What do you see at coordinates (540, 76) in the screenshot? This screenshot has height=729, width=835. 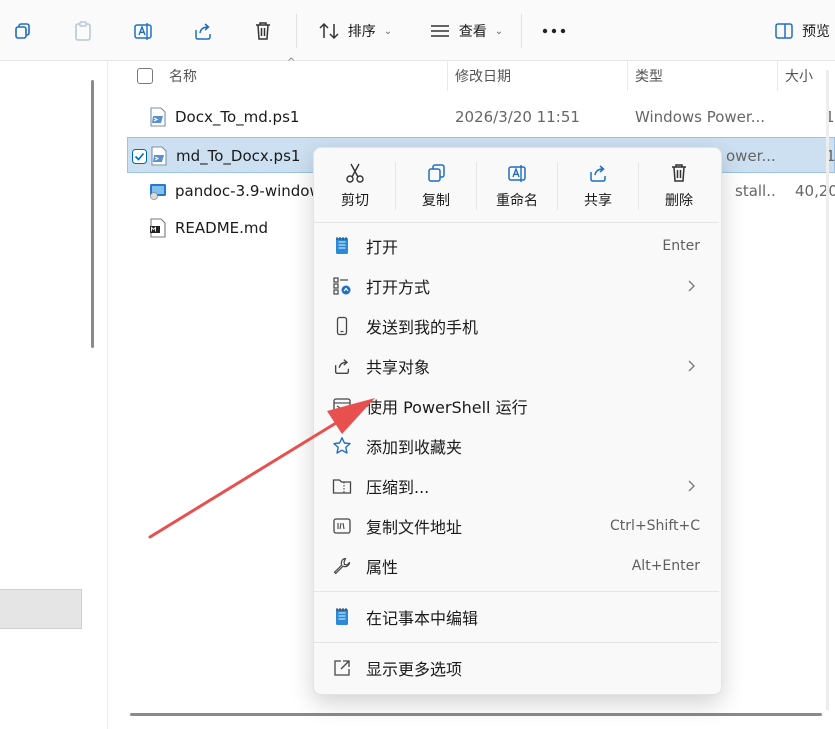 I see `column-header-modified: 修改日期` at bounding box center [540, 76].